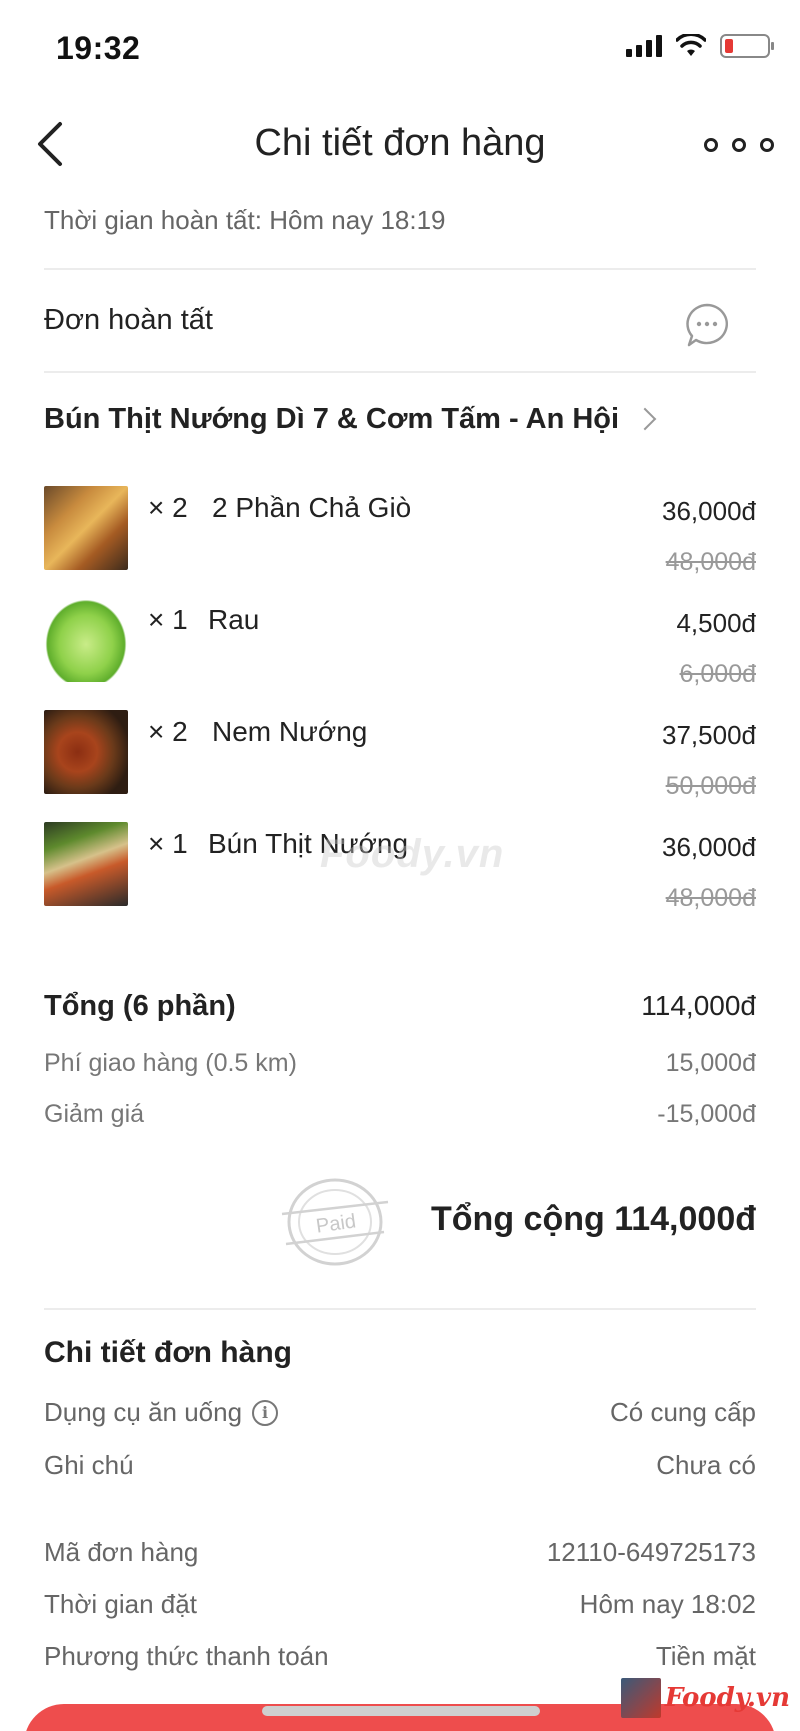 This screenshot has width=800, height=1731. What do you see at coordinates (400, 643) in the screenshot?
I see `order-item: × 1 Rau 4,500đ 6,000đ` at bounding box center [400, 643].